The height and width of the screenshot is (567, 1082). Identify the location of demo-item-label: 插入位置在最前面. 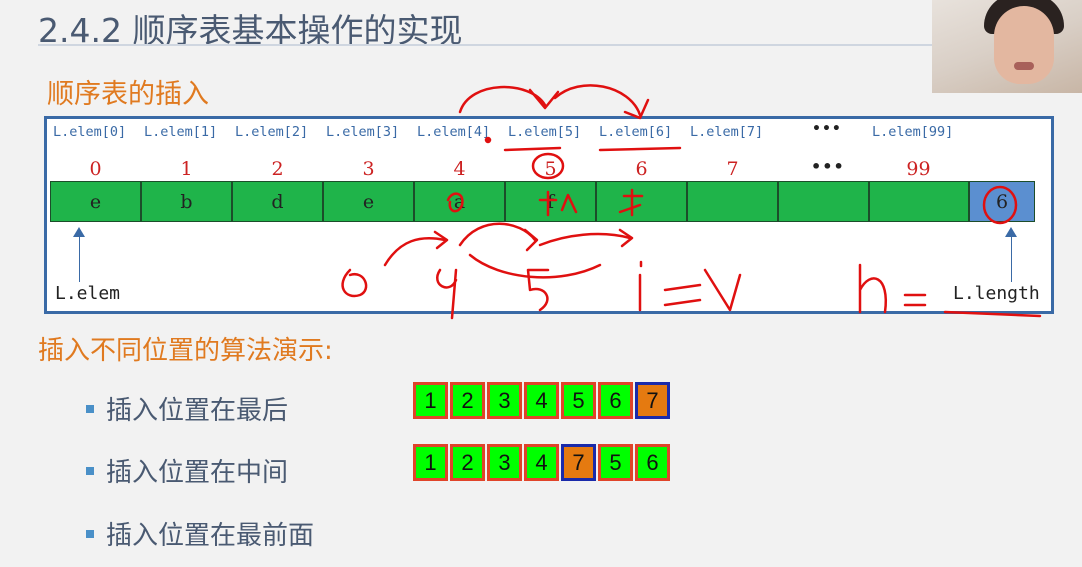
(210, 536).